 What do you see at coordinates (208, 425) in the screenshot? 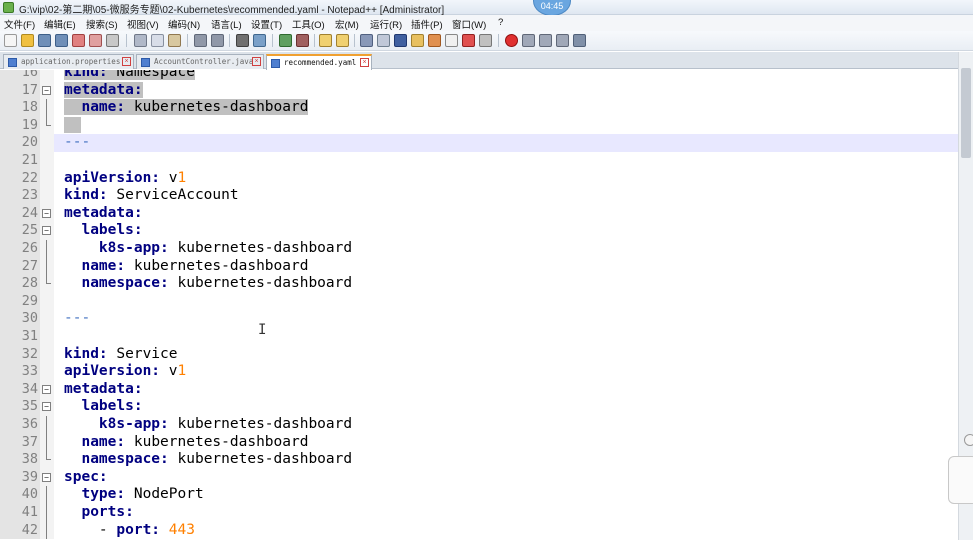
I see `code-text: k8s-app: kubernetes-dashboard` at bounding box center [208, 425].